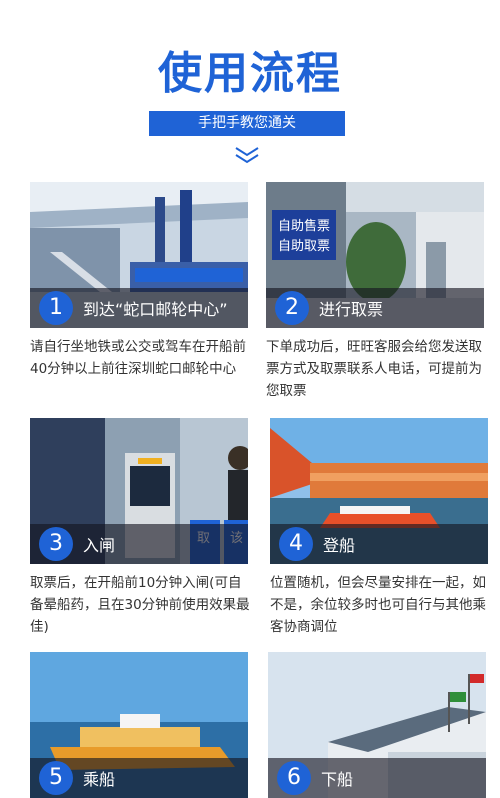 The height and width of the screenshot is (798, 500). Describe the element at coordinates (247, 123) in the screenshot. I see `page-subtitle-banner: 手把手教您通关` at that location.